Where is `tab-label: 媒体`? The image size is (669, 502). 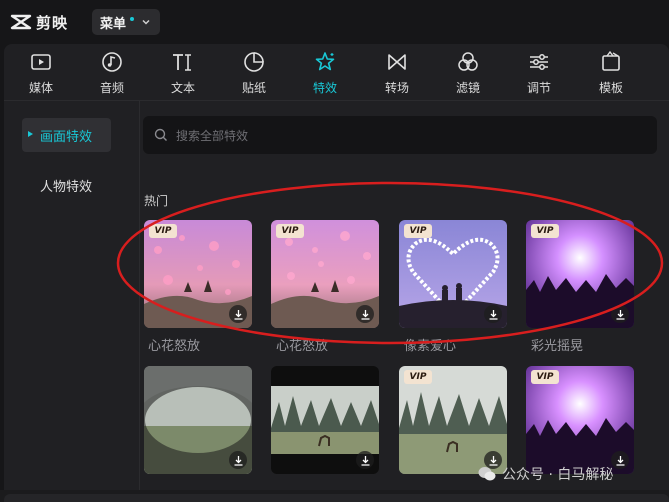
tab-label: 媒体 is located at coordinates (40, 88).